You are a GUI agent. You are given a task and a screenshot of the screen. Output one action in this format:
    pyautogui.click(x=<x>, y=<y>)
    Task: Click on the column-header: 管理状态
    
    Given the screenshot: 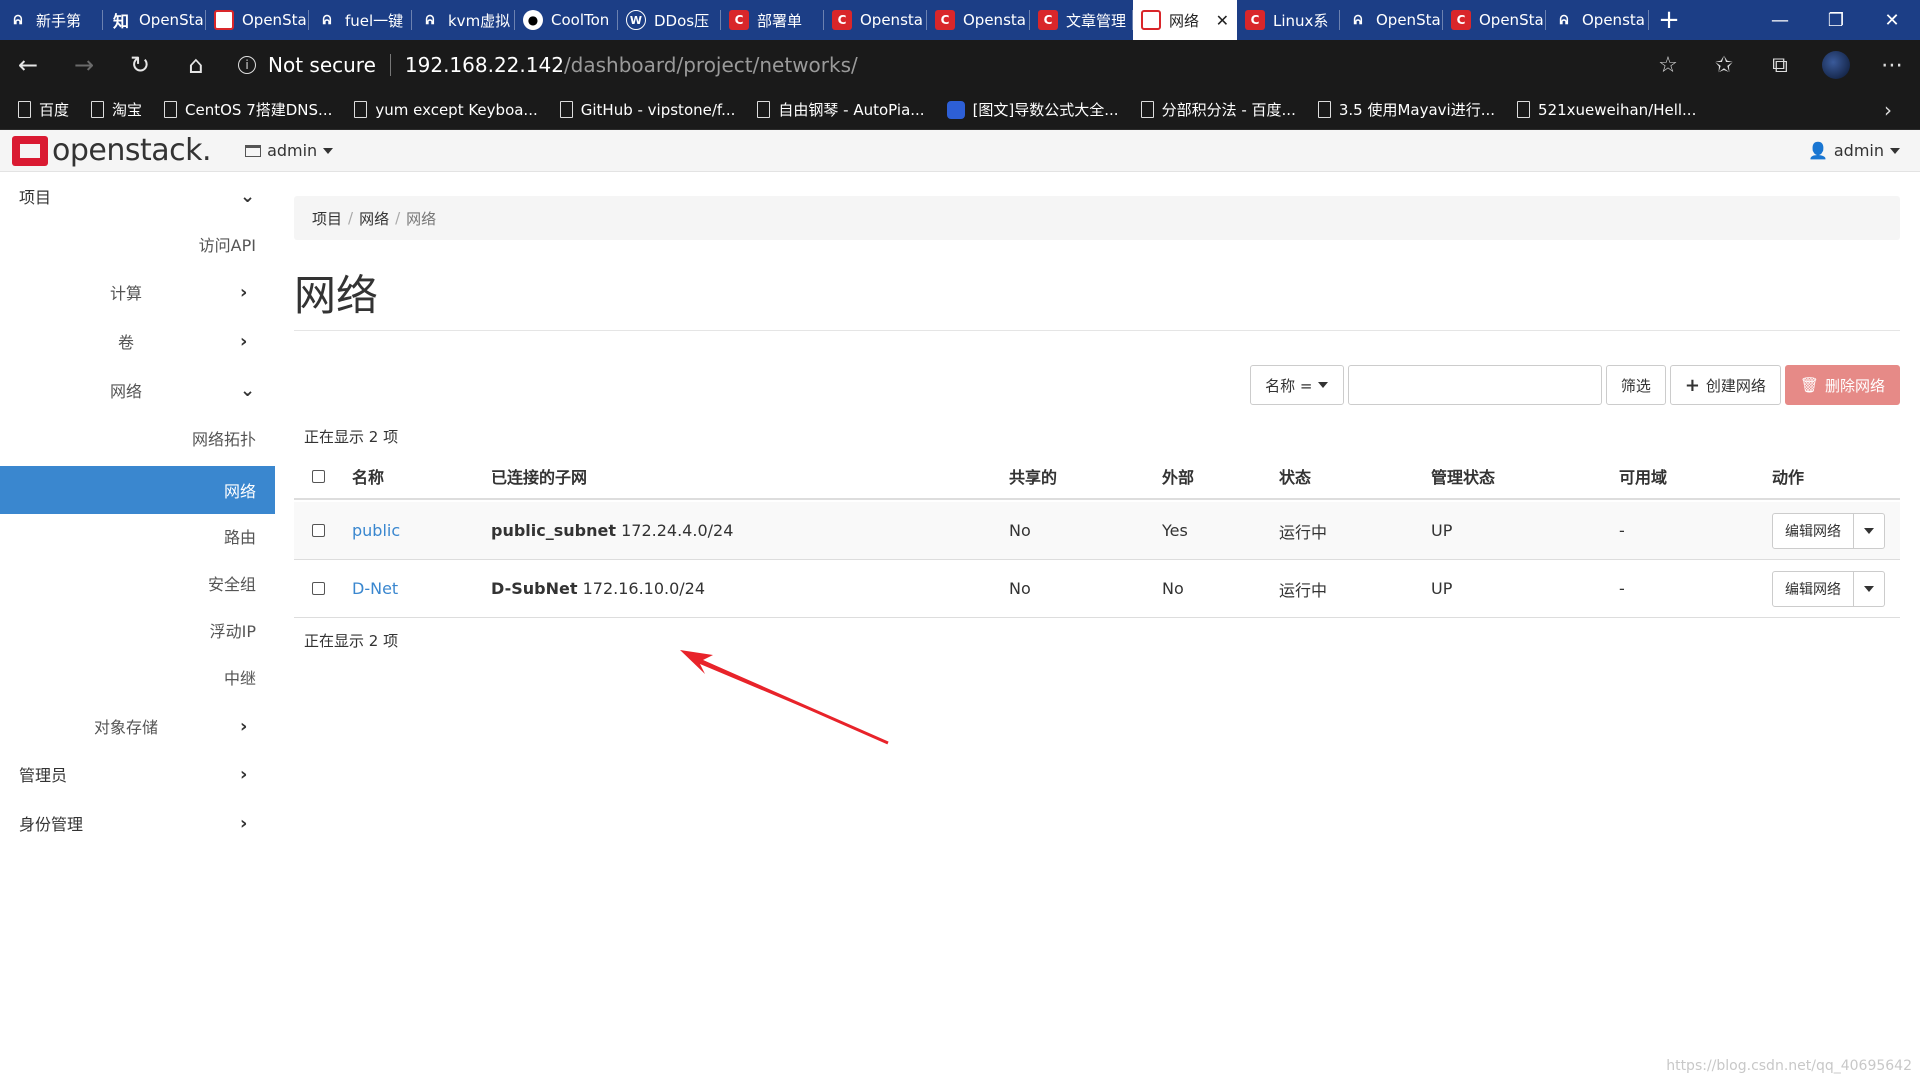 What is the action you would take?
    pyautogui.click(x=1463, y=476)
    